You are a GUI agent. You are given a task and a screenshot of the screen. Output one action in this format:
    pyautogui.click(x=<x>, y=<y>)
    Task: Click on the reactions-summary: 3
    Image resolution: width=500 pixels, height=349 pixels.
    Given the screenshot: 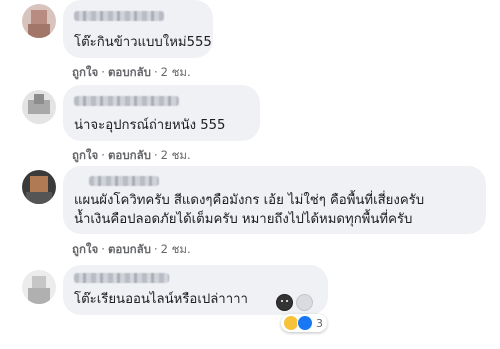 What is the action you would take?
    pyautogui.click(x=304, y=323)
    